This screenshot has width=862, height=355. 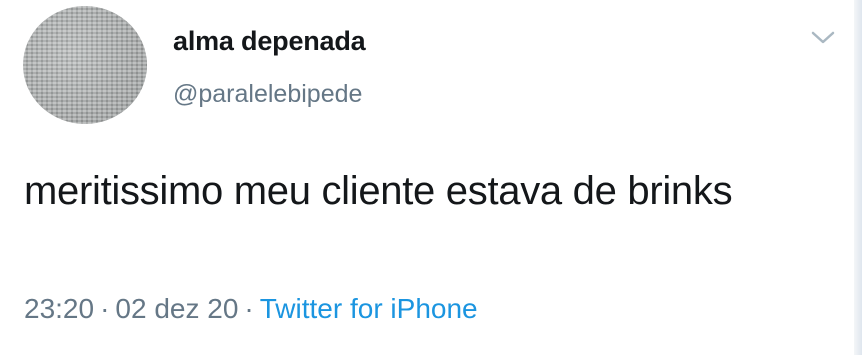 What do you see at coordinates (59, 308) in the screenshot?
I see `tweet-time: 23:20` at bounding box center [59, 308].